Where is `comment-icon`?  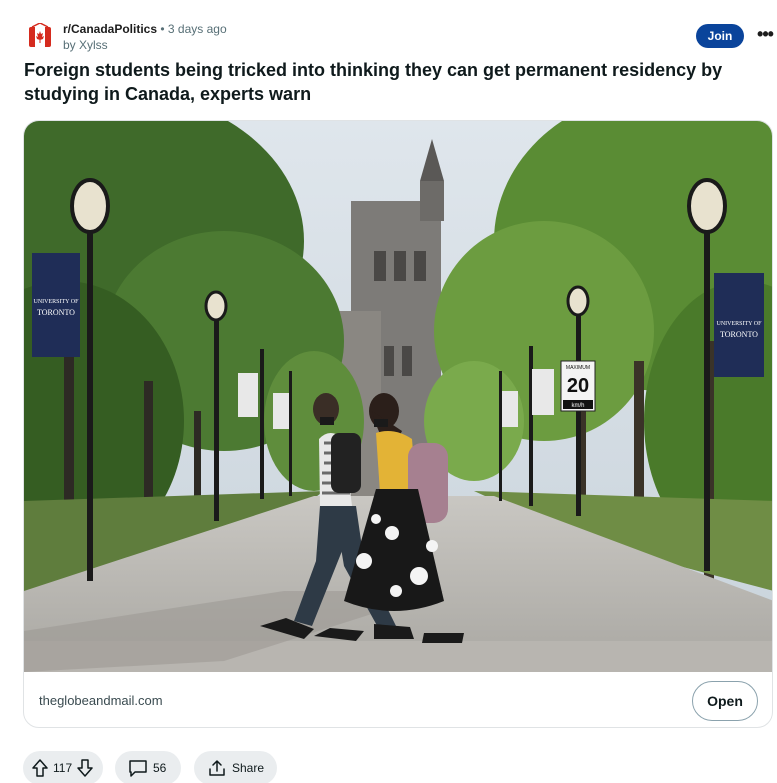
comment-icon is located at coordinates (138, 768).